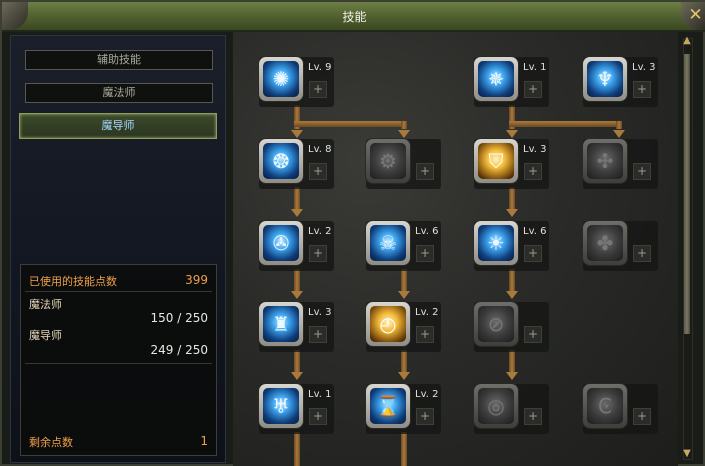  I want to click on skill-slot: ♅ Lv. 1 +, so click(296, 409).